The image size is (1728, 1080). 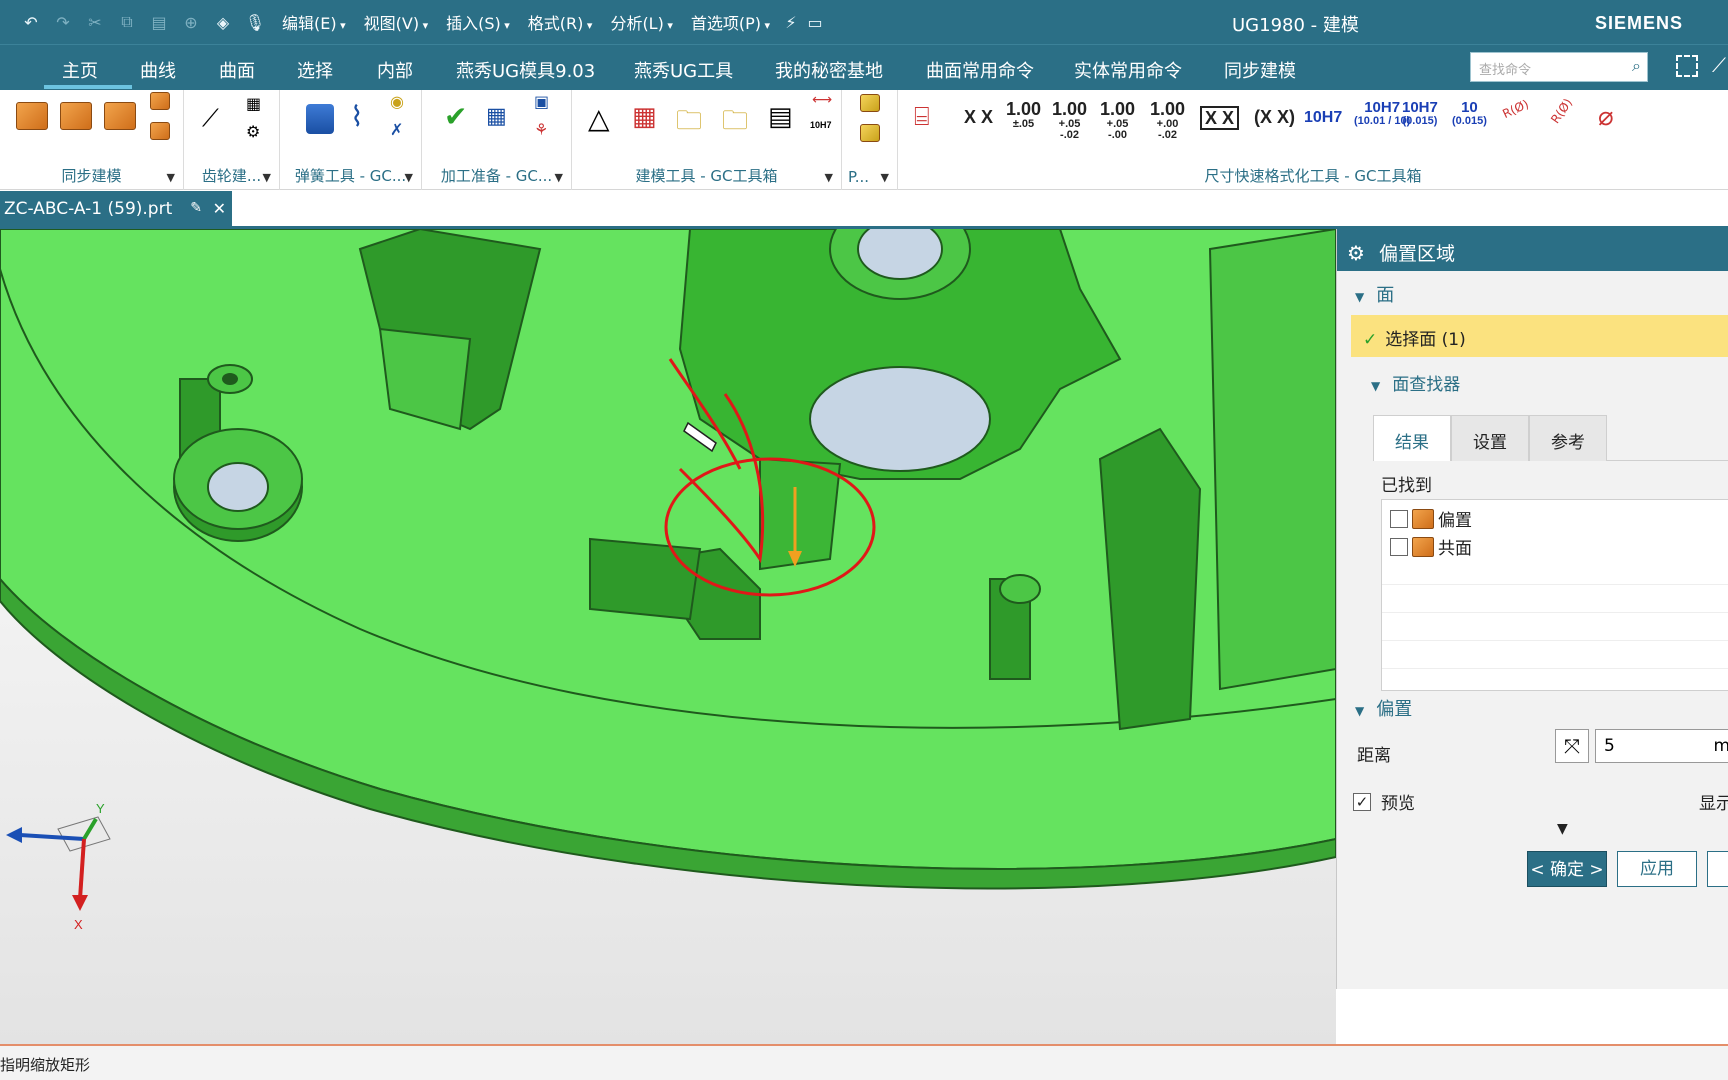 I want to click on finder-section-header: ▼ 面查找器, so click(x=1415, y=382).